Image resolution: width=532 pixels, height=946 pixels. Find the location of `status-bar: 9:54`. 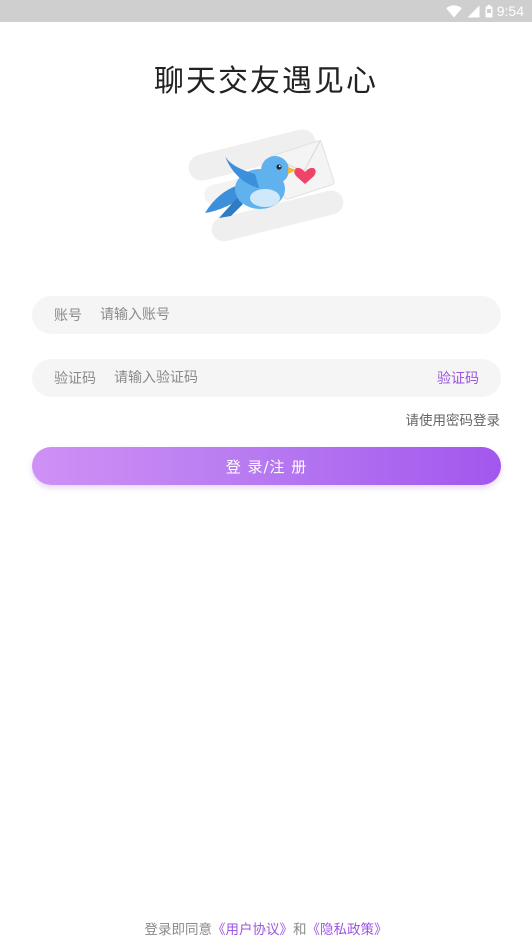

status-bar: 9:54 is located at coordinates (266, 11).